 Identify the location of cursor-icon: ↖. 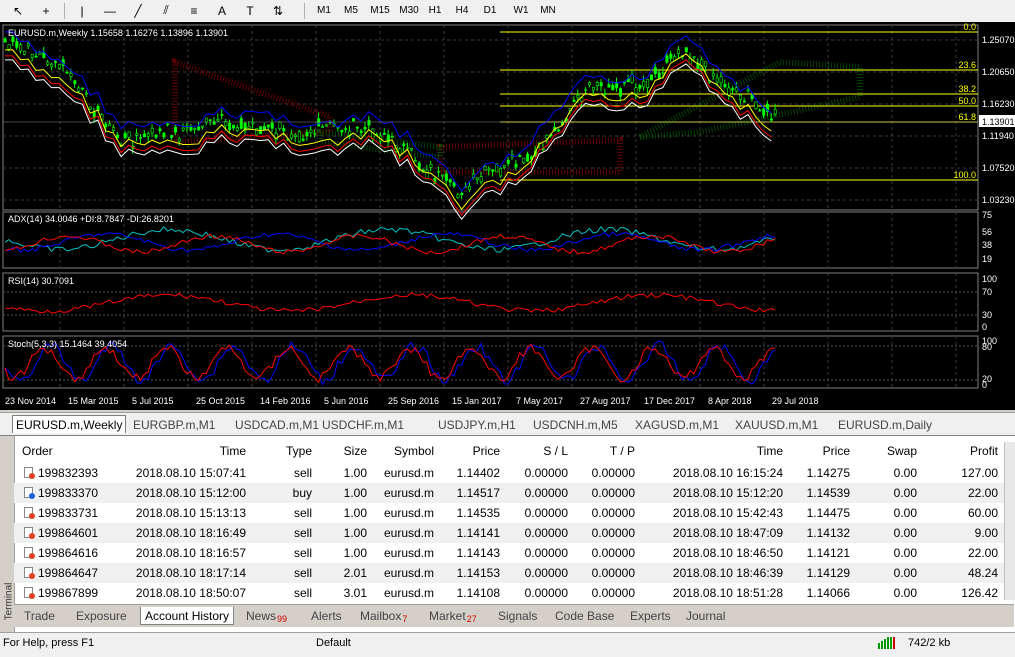
(18, 10).